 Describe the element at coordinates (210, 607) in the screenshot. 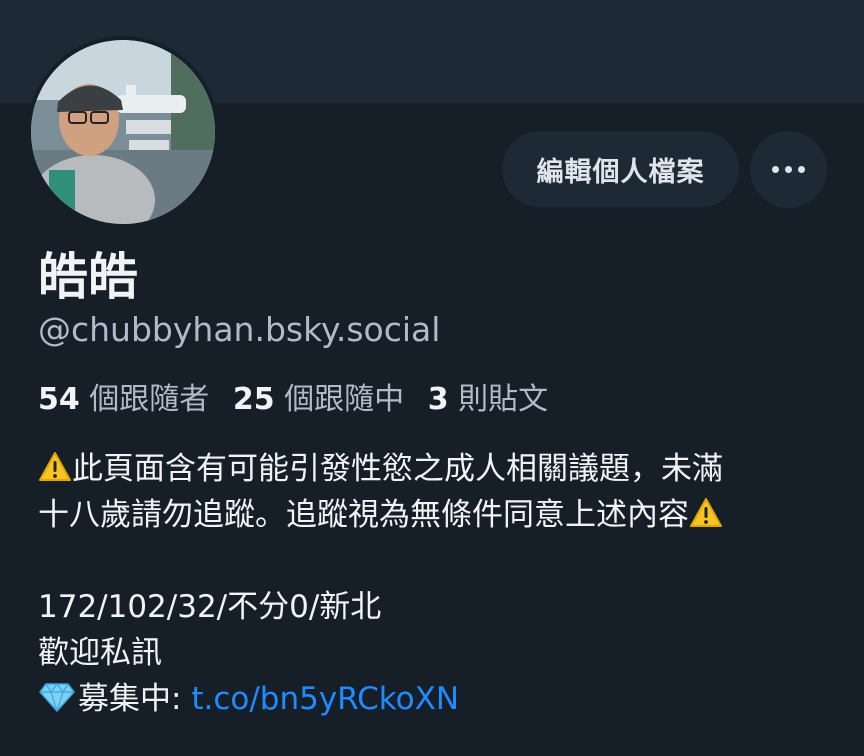

I see `bio-stats-line: 172/102/32/不分0/新北` at that location.